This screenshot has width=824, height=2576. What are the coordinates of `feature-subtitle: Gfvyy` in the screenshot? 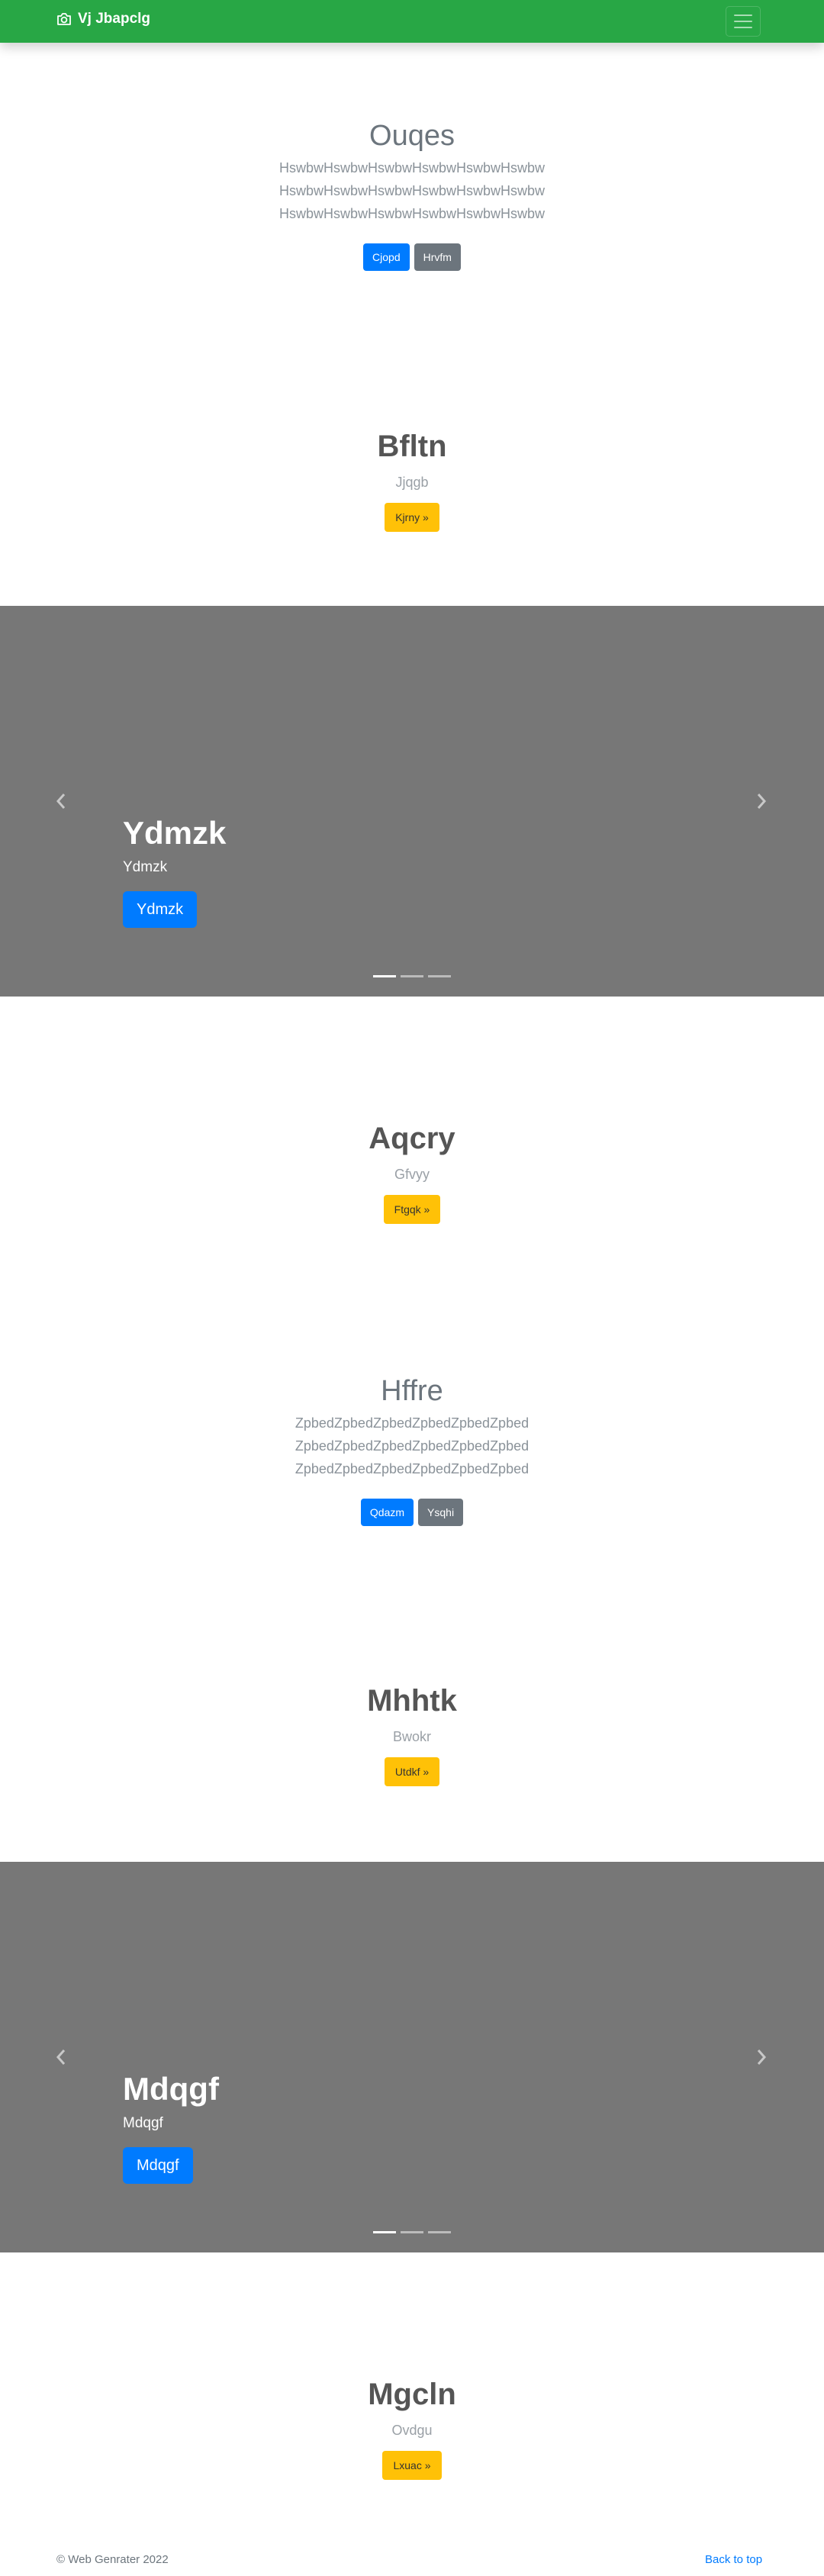 It's located at (412, 1174).